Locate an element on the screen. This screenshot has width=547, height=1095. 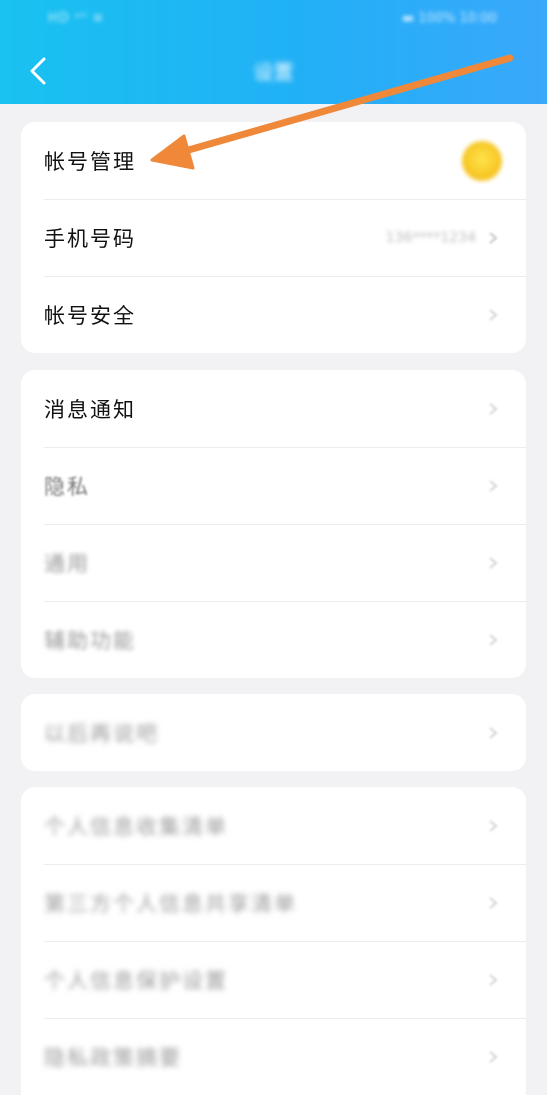
settings-row-phone-number: 手机号码 136****1234 is located at coordinates (273, 237).